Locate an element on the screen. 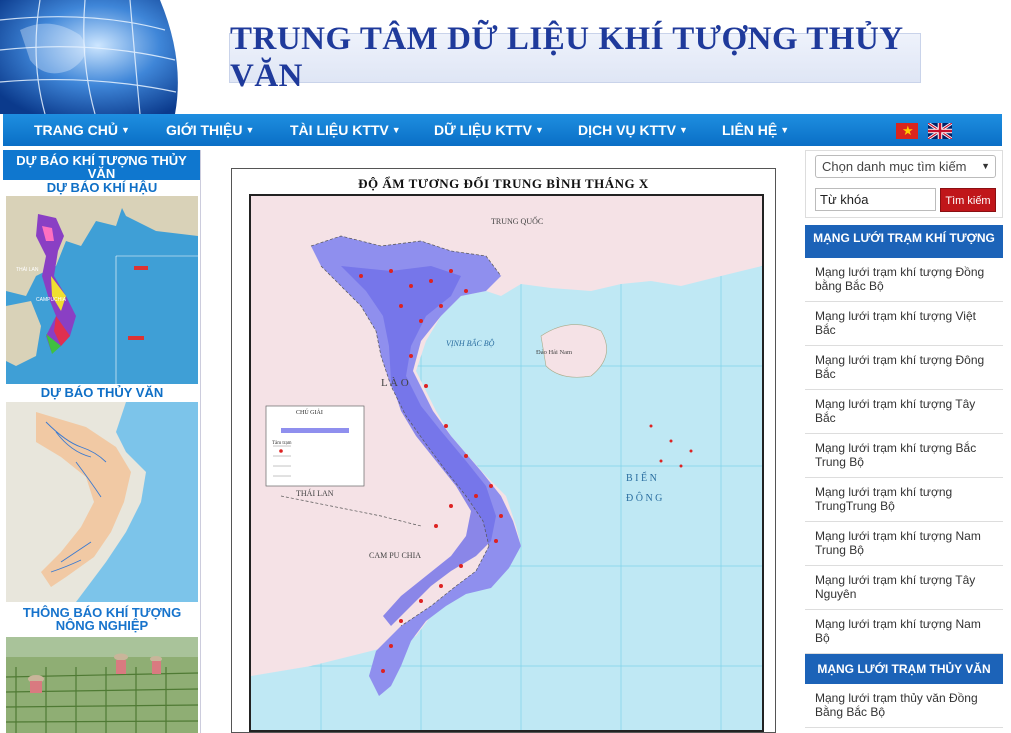 This screenshot has width=1011, height=733. hydro-network-list: Mạng lưới trạm thủy văn Đồng Bằng Bắc Bộ is located at coordinates (904, 706).